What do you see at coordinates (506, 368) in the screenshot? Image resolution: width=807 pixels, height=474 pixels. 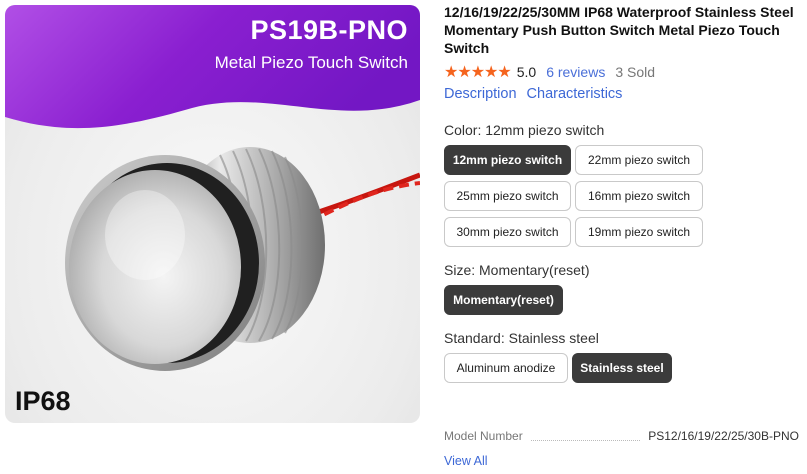 I see `option-aluminum-anodize: Aluminum anodize` at bounding box center [506, 368].